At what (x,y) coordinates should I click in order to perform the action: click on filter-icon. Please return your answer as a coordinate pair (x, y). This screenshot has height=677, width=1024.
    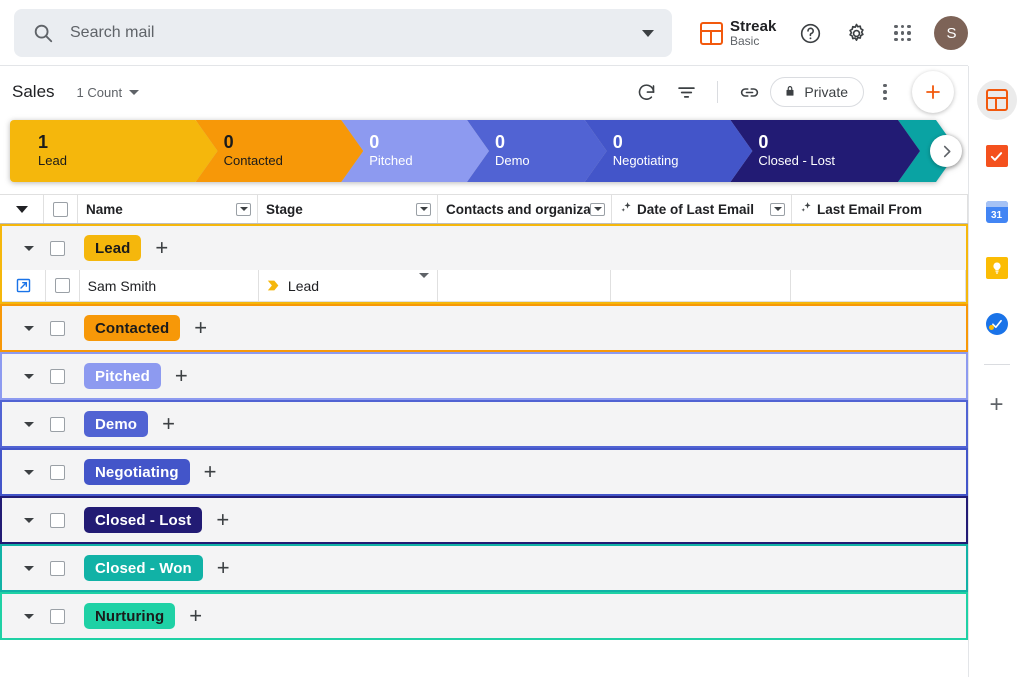
    Looking at the image, I should click on (686, 92).